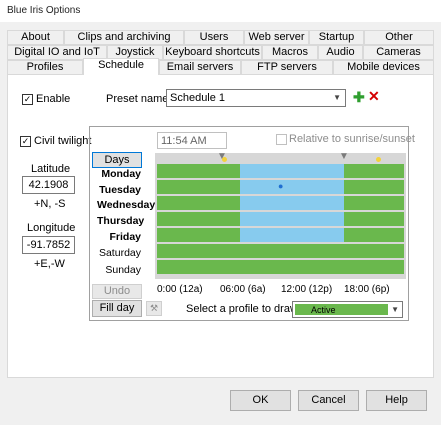 The image size is (441, 425). What do you see at coordinates (35, 37) in the screenshot?
I see `tab-about: About` at bounding box center [35, 37].